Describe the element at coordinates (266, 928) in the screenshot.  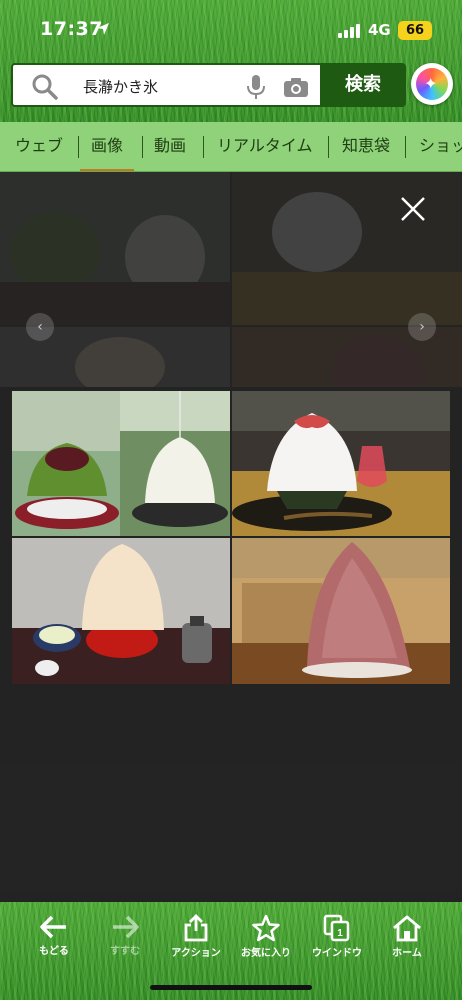
I see `star-icon` at that location.